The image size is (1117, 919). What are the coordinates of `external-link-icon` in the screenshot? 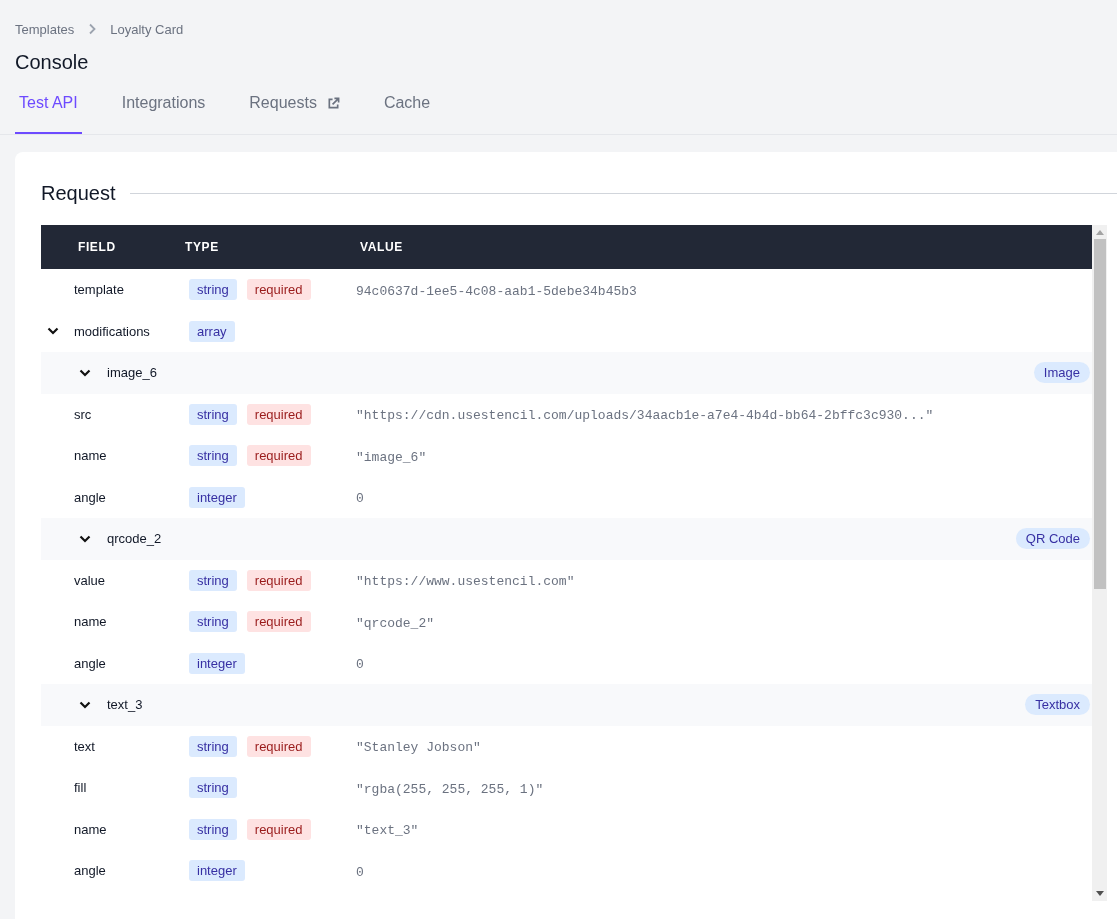 It's located at (333, 103).